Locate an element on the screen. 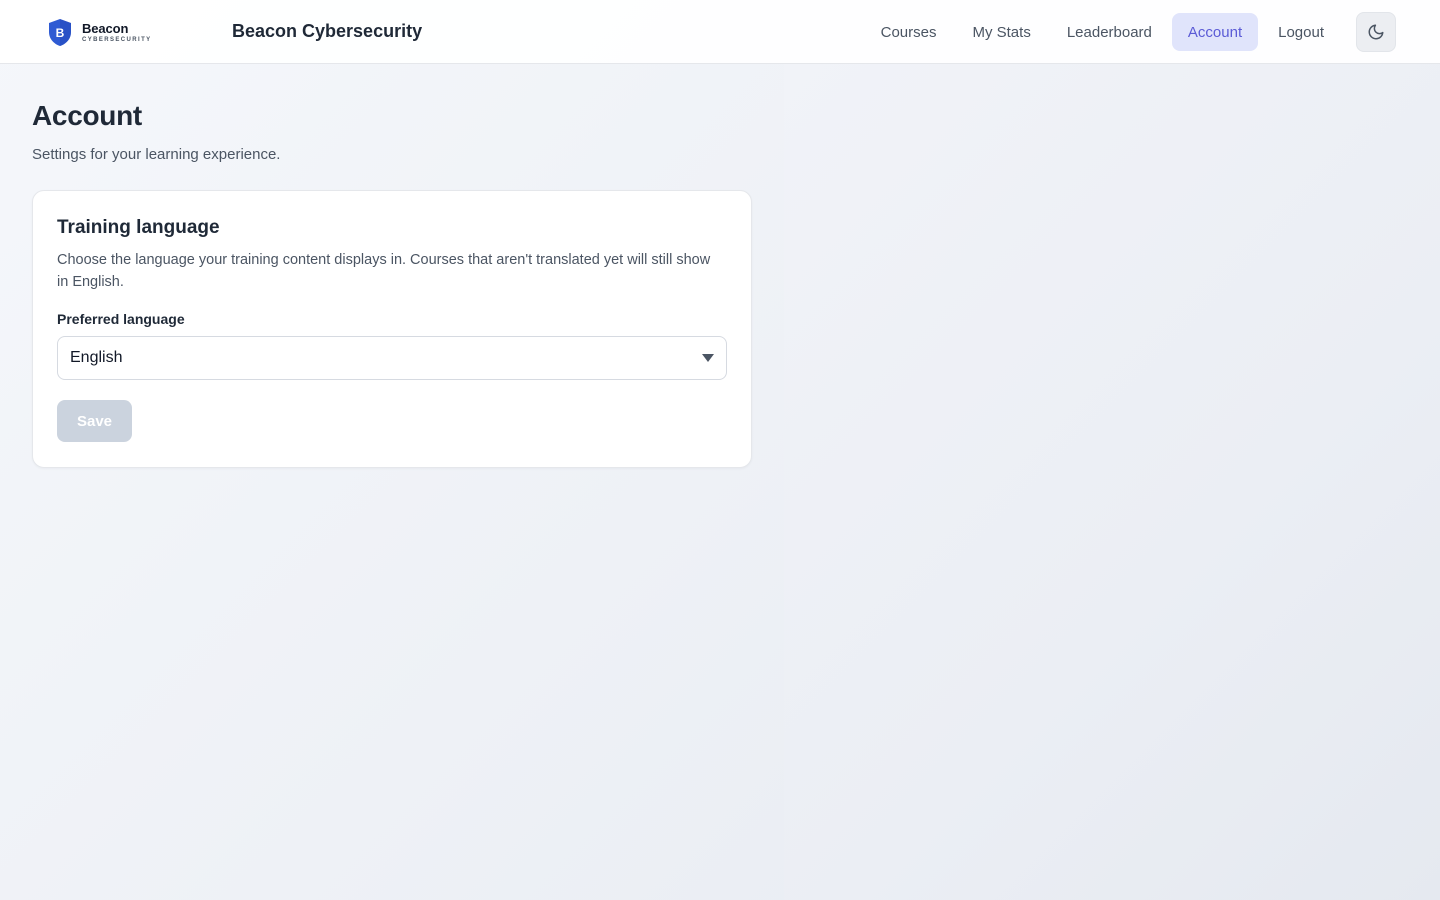 This screenshot has width=1440, height=900. logo-text: Beacon CYBERSECURITY is located at coordinates (117, 32).